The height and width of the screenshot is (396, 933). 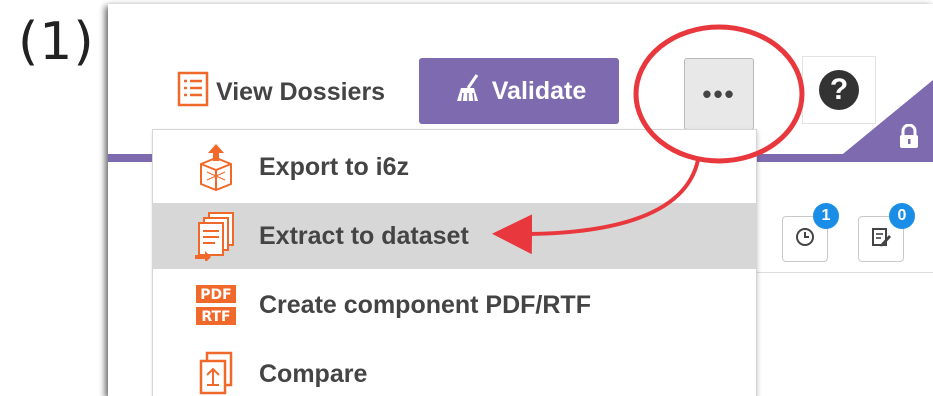 What do you see at coordinates (539, 90) in the screenshot?
I see `validate-label: Validate` at bounding box center [539, 90].